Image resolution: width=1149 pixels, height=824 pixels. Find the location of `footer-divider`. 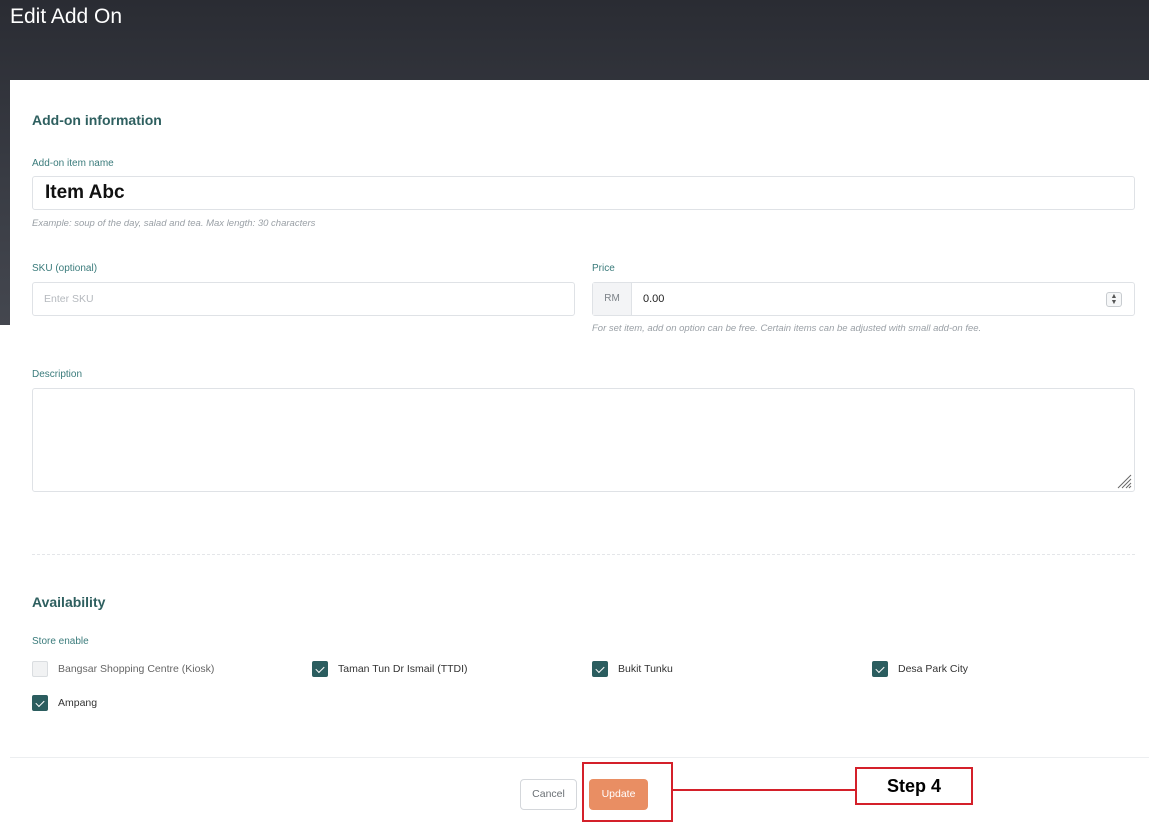

footer-divider is located at coordinates (579, 757).